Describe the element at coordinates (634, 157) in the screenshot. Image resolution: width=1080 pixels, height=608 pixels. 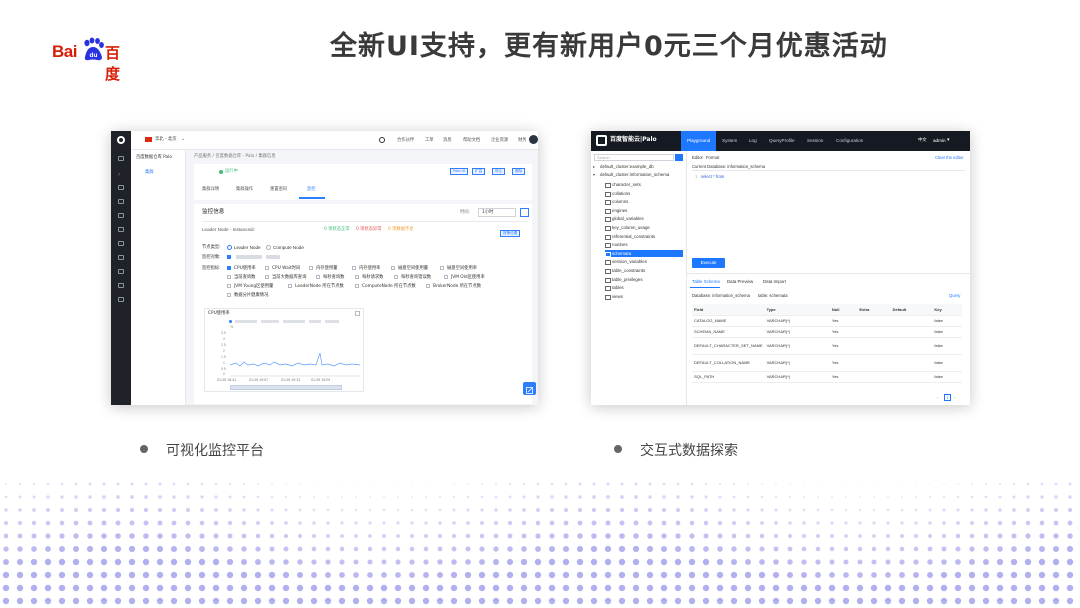
I see `search-input: Search` at that location.